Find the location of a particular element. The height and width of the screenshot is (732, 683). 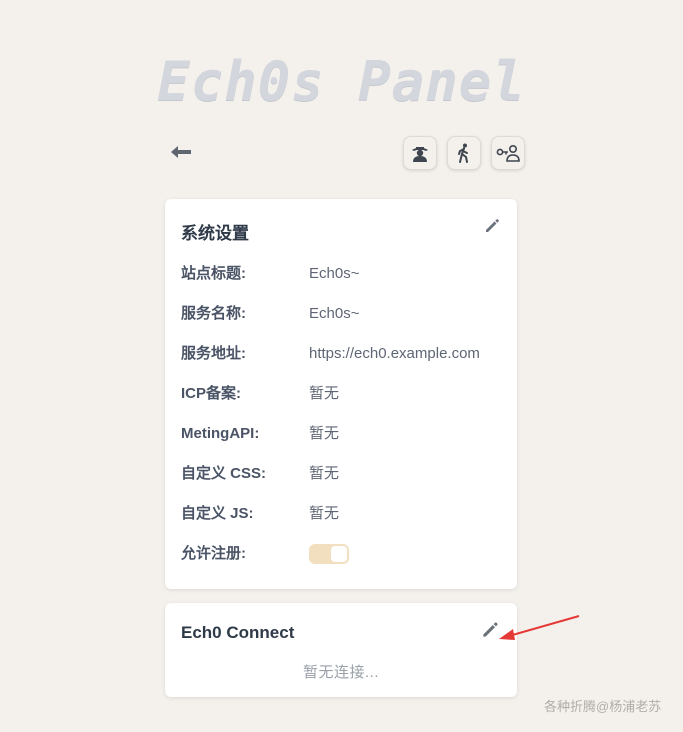

watermark: 各种折腾@杨浦老苏 is located at coordinates (603, 706).